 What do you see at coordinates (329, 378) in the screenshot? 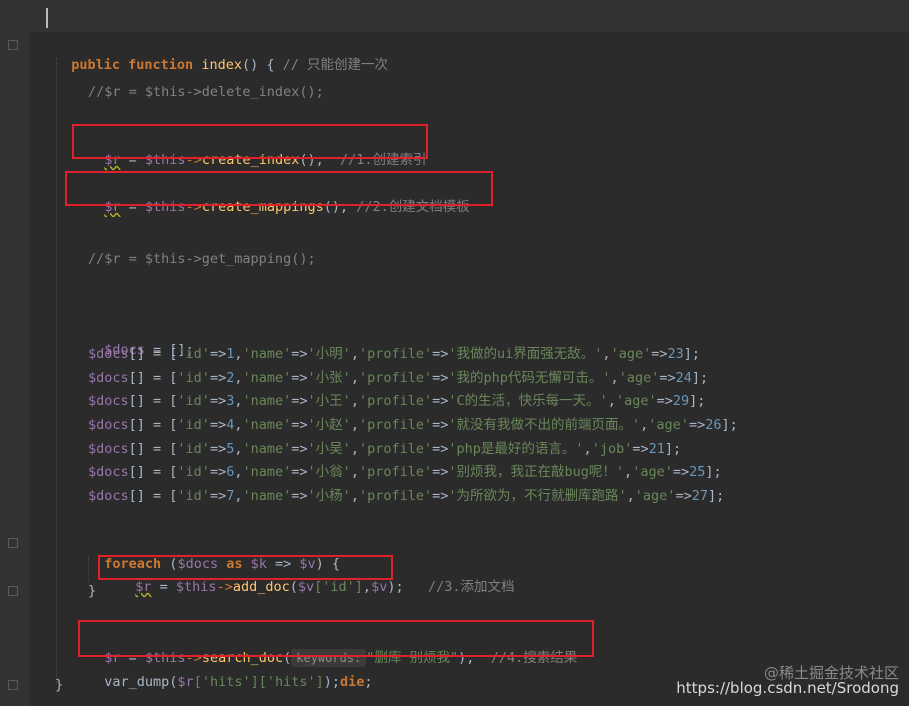
I see `string: 小张` at bounding box center [329, 378].